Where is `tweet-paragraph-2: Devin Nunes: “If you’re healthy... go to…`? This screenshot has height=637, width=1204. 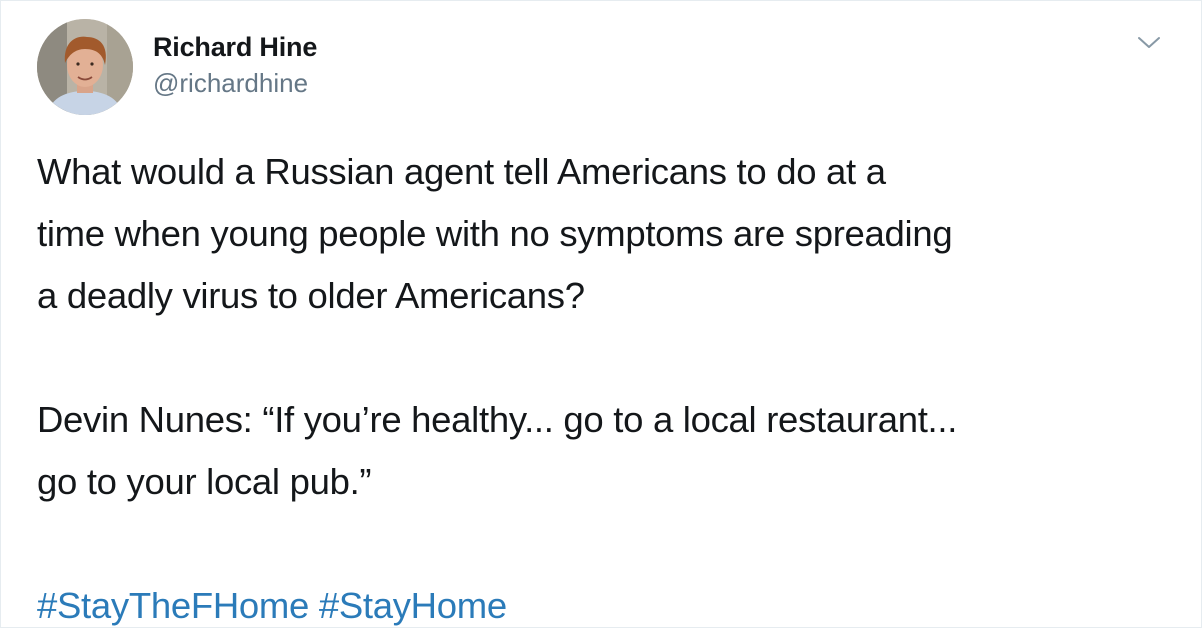
tweet-paragraph-2: Devin Nunes: “If you’re healthy... go to… is located at coordinates (497, 450).